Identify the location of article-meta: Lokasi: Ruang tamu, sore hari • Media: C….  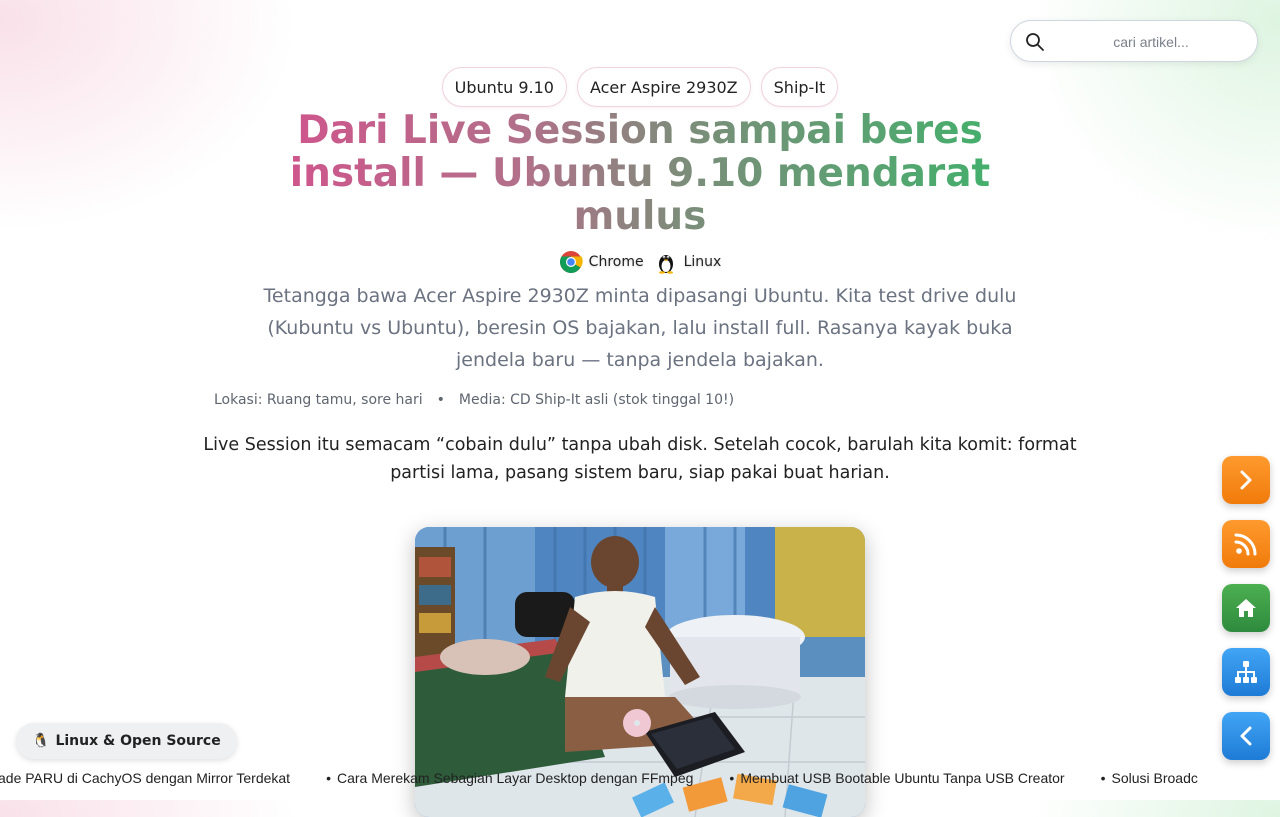
(474, 400).